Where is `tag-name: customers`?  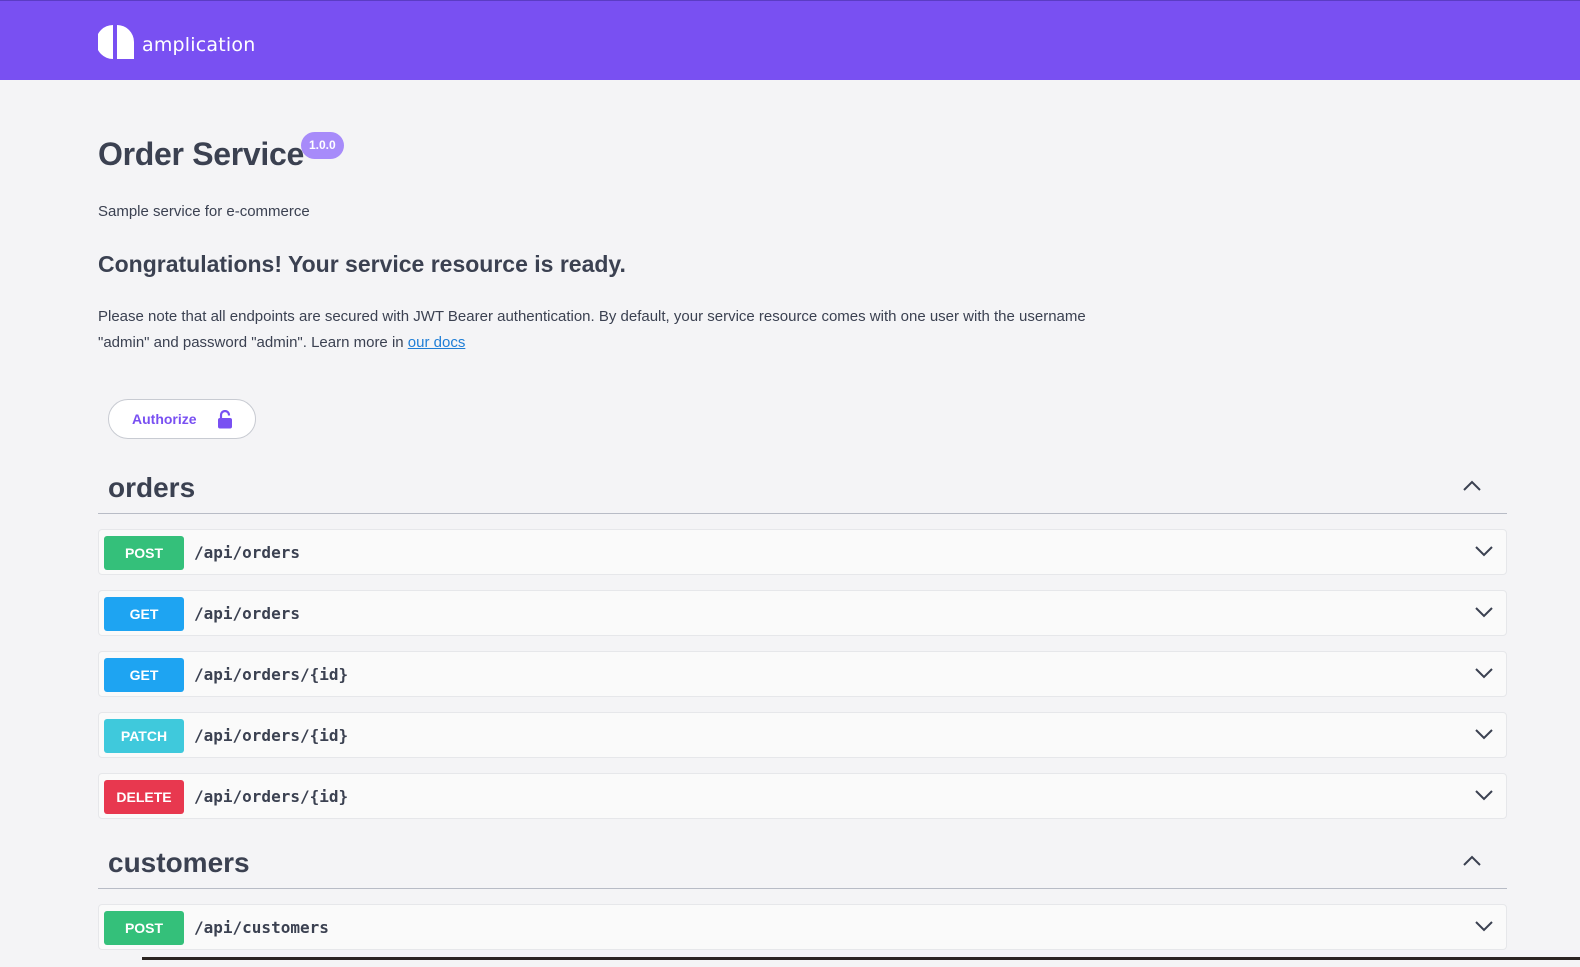
tag-name: customers is located at coordinates (179, 862).